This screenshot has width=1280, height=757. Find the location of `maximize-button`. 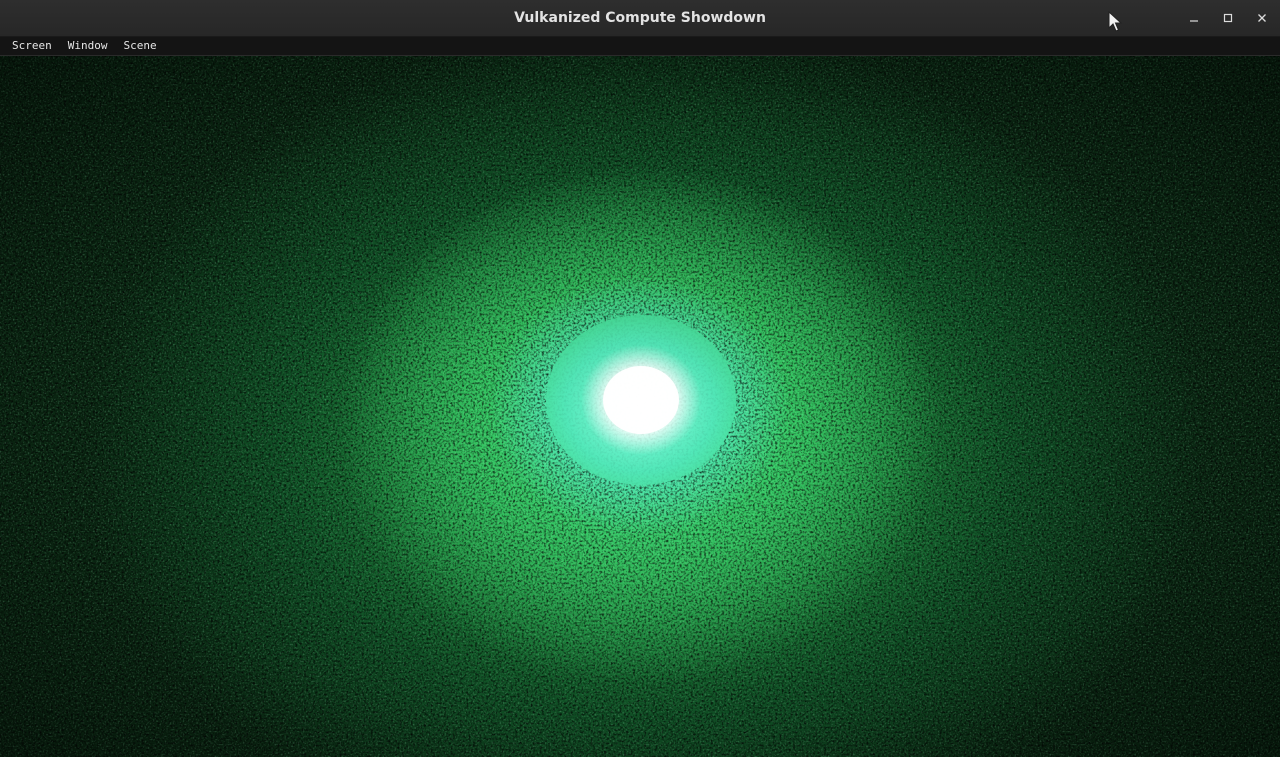

maximize-button is located at coordinates (1228, 18).